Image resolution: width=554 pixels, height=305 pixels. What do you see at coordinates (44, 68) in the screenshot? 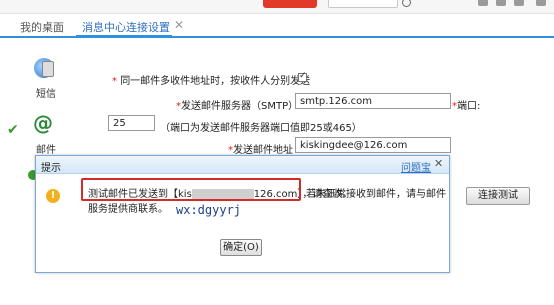
I see `sms-icon` at bounding box center [44, 68].